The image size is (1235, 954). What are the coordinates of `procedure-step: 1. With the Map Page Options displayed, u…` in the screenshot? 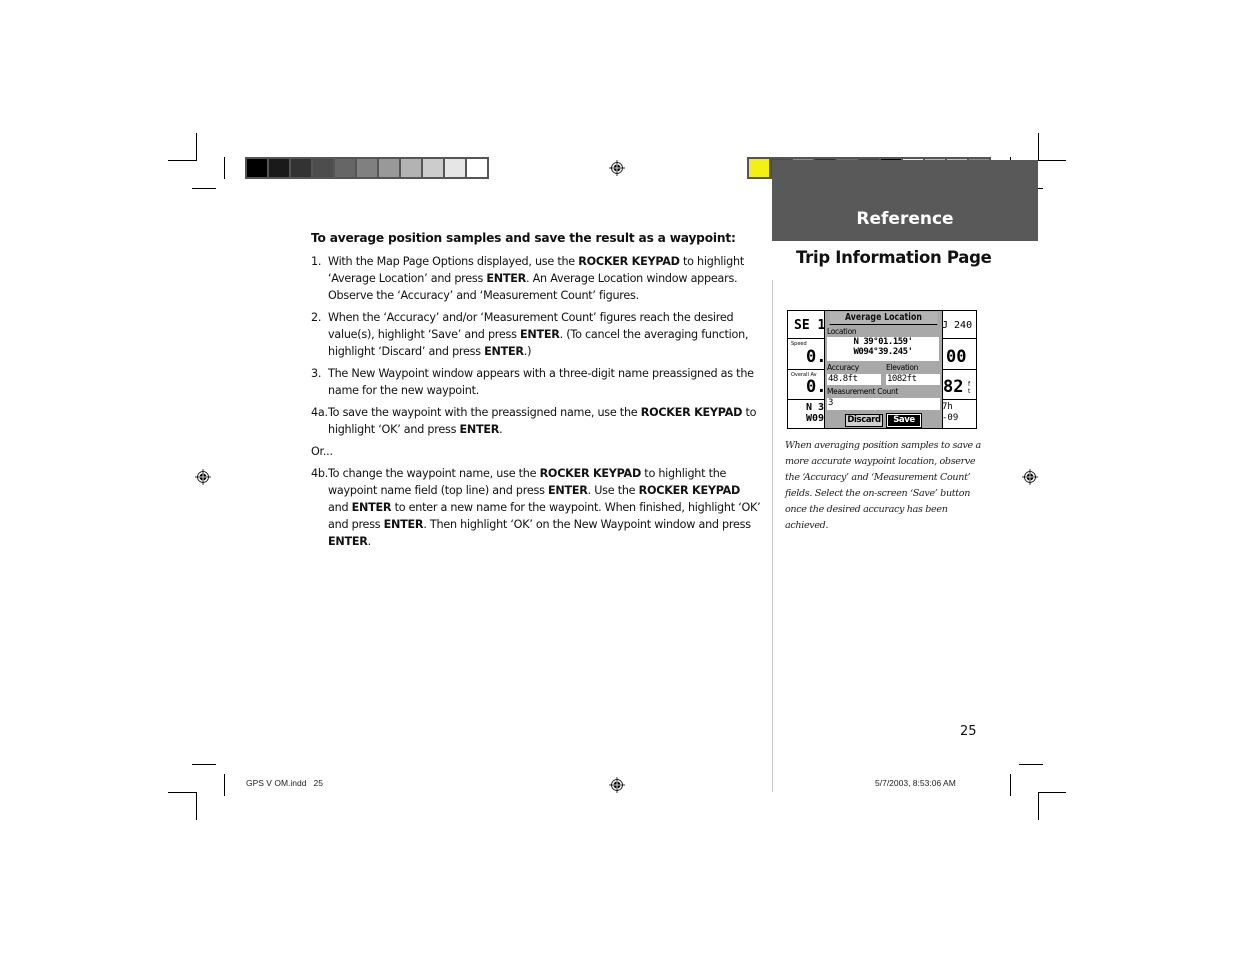 It's located at (536, 278).